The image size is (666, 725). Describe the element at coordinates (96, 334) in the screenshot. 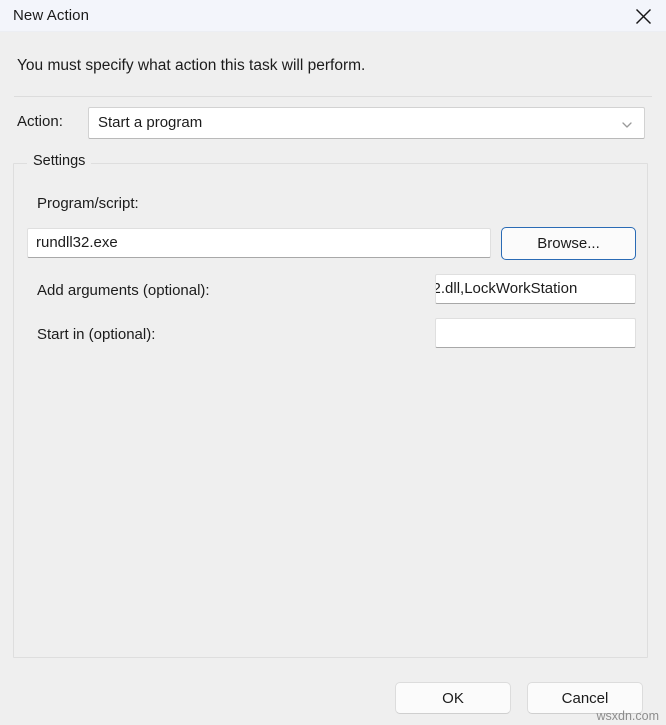

I see `start-in-label: Start in (optional):` at that location.